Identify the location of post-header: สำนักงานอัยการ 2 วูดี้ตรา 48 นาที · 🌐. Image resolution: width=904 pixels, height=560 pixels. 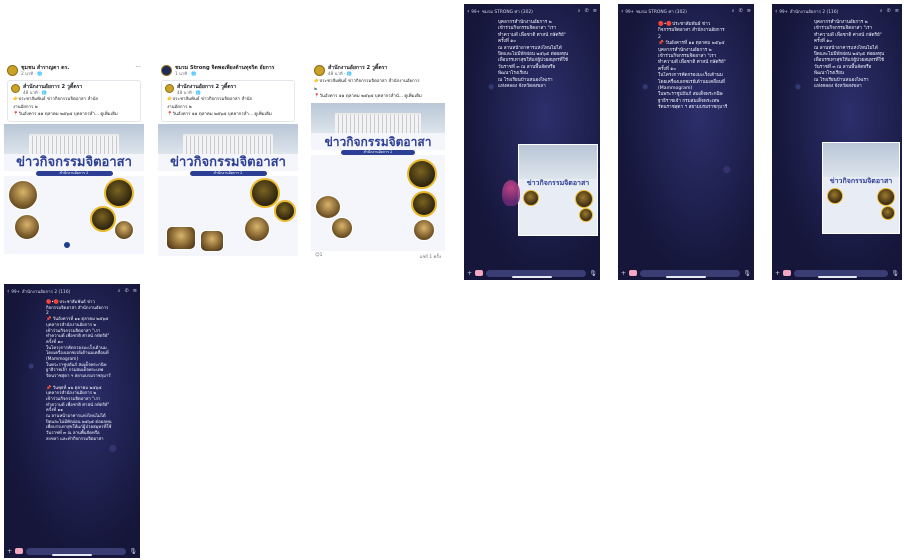
(378, 70).